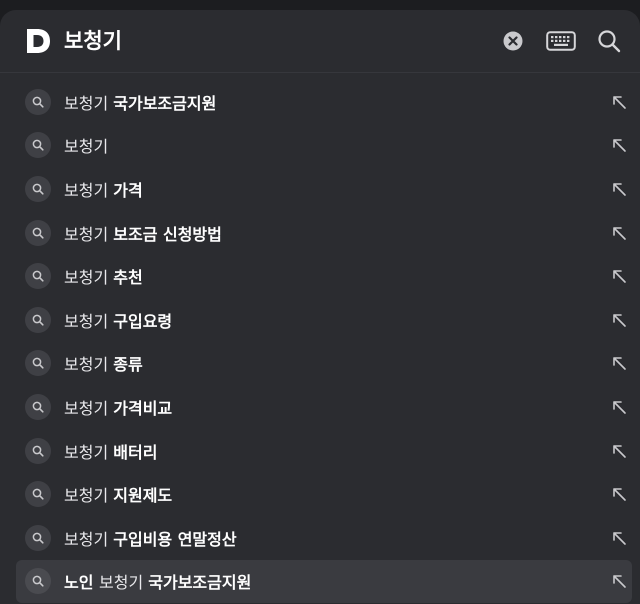 The width and height of the screenshot is (640, 604). I want to click on suggestion-label: 보청기 보조금 신청방법, so click(143, 233).